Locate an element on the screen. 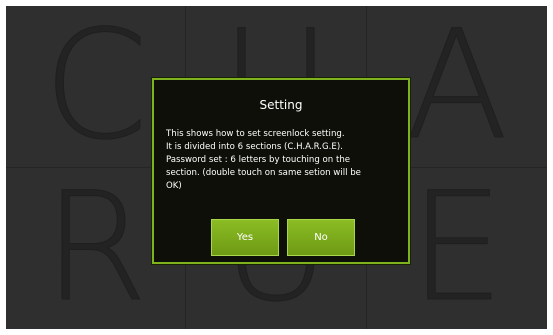  yes-button: Yes is located at coordinates (245, 237).